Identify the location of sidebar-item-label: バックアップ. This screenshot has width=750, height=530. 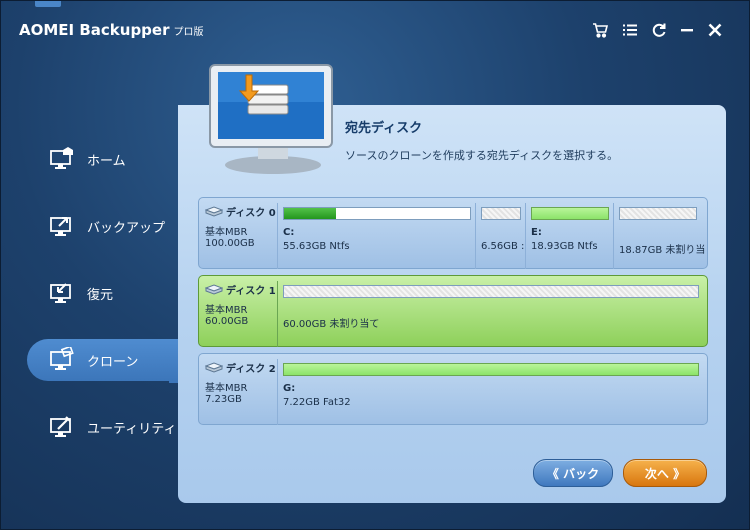
(126, 228).